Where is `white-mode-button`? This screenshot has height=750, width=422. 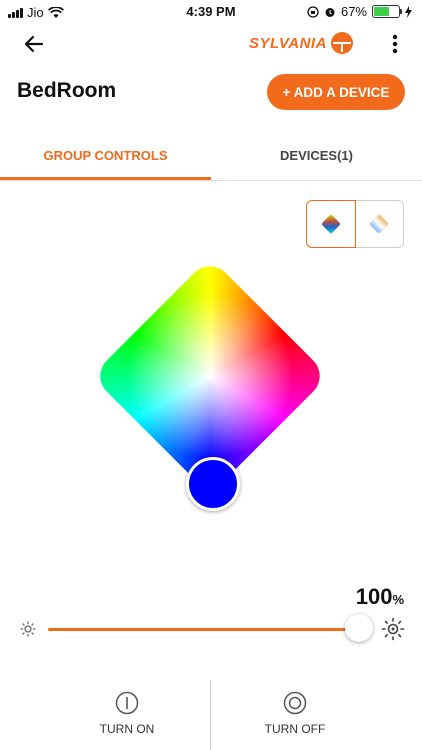
white-mode-button is located at coordinates (379, 224).